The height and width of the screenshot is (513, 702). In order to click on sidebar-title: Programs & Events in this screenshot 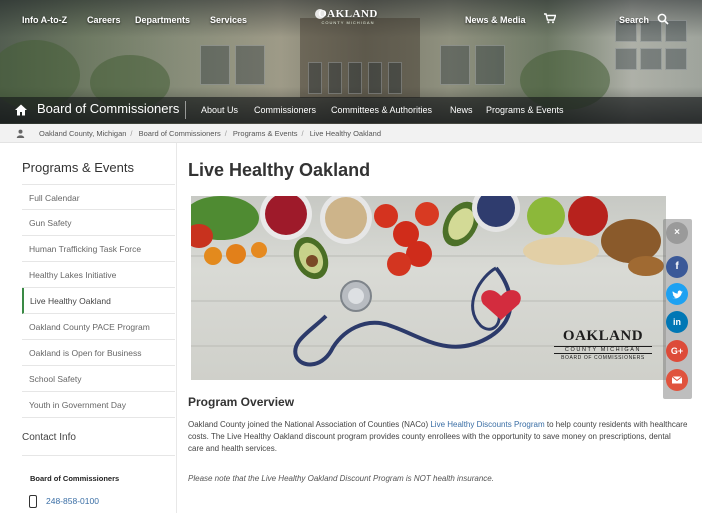, I will do `click(78, 167)`.